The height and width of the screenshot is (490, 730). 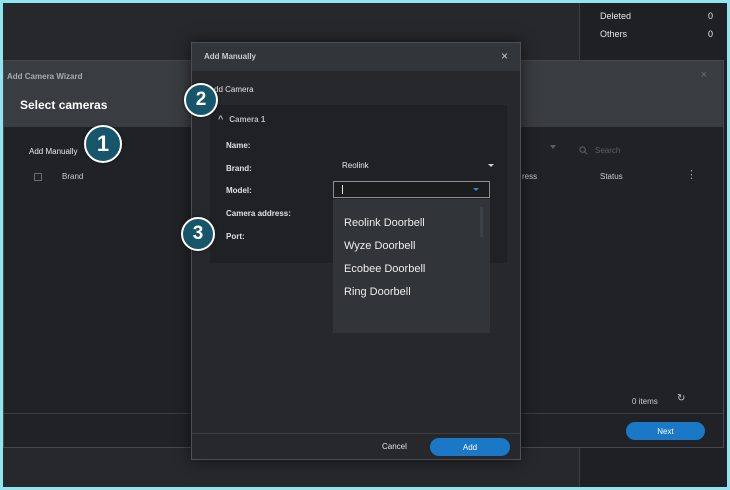 I want to click on wizard-heading: Select cameras, so click(x=64, y=105).